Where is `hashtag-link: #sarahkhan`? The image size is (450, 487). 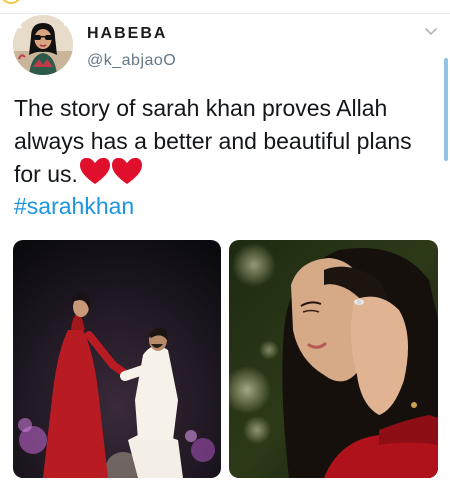 hashtag-link: #sarahkhan is located at coordinates (74, 206).